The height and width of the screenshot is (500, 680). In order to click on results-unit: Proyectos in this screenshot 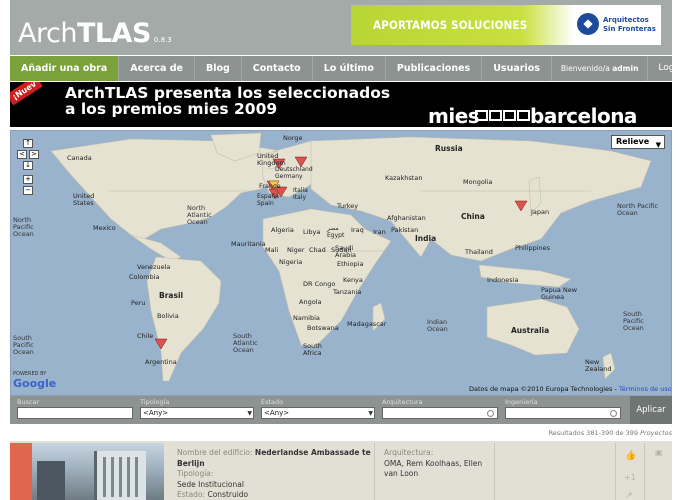, I will do `click(656, 433)`.